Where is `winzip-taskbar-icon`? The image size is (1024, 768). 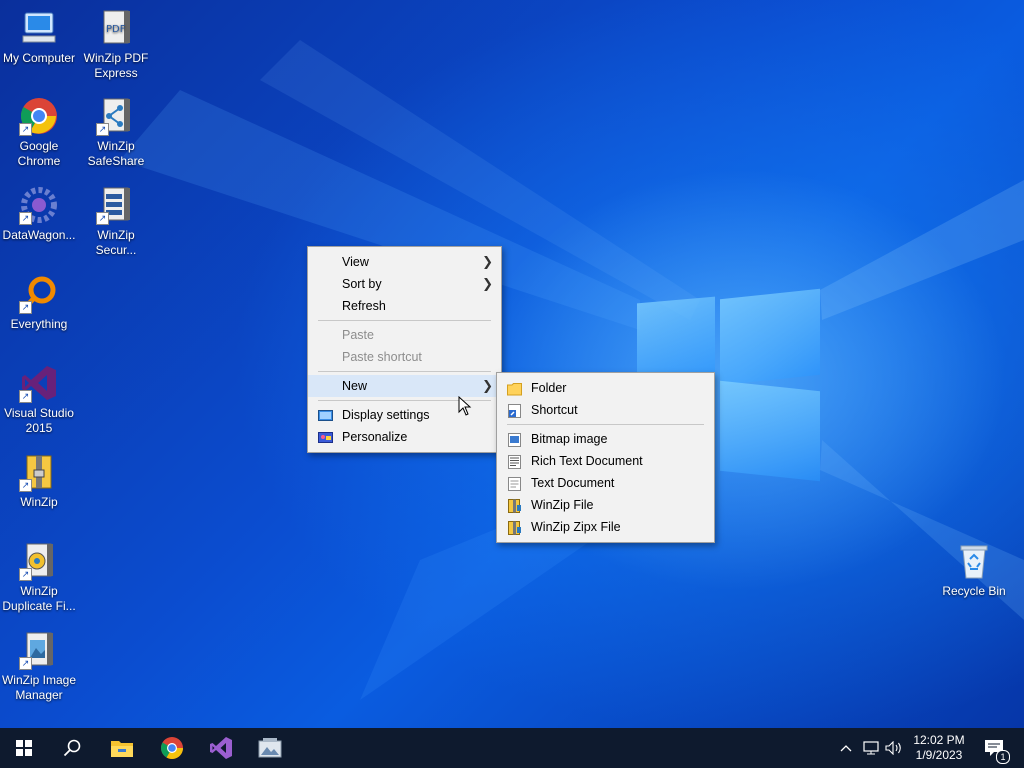 winzip-taskbar-icon is located at coordinates (270, 748).